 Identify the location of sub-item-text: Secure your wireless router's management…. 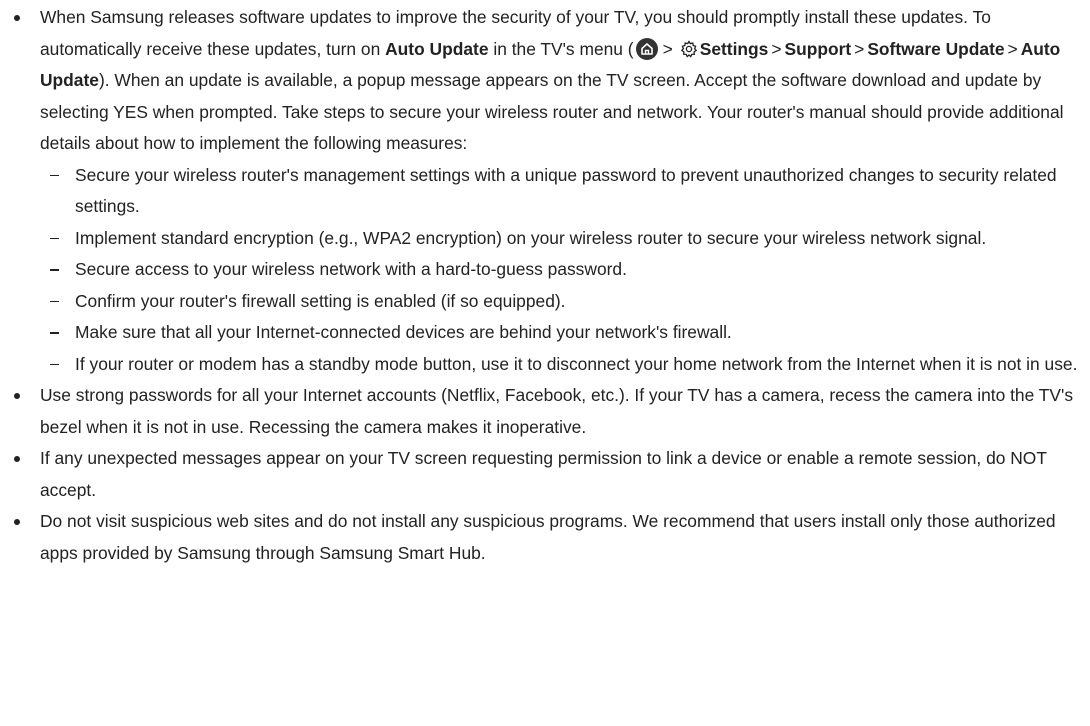
(566, 190).